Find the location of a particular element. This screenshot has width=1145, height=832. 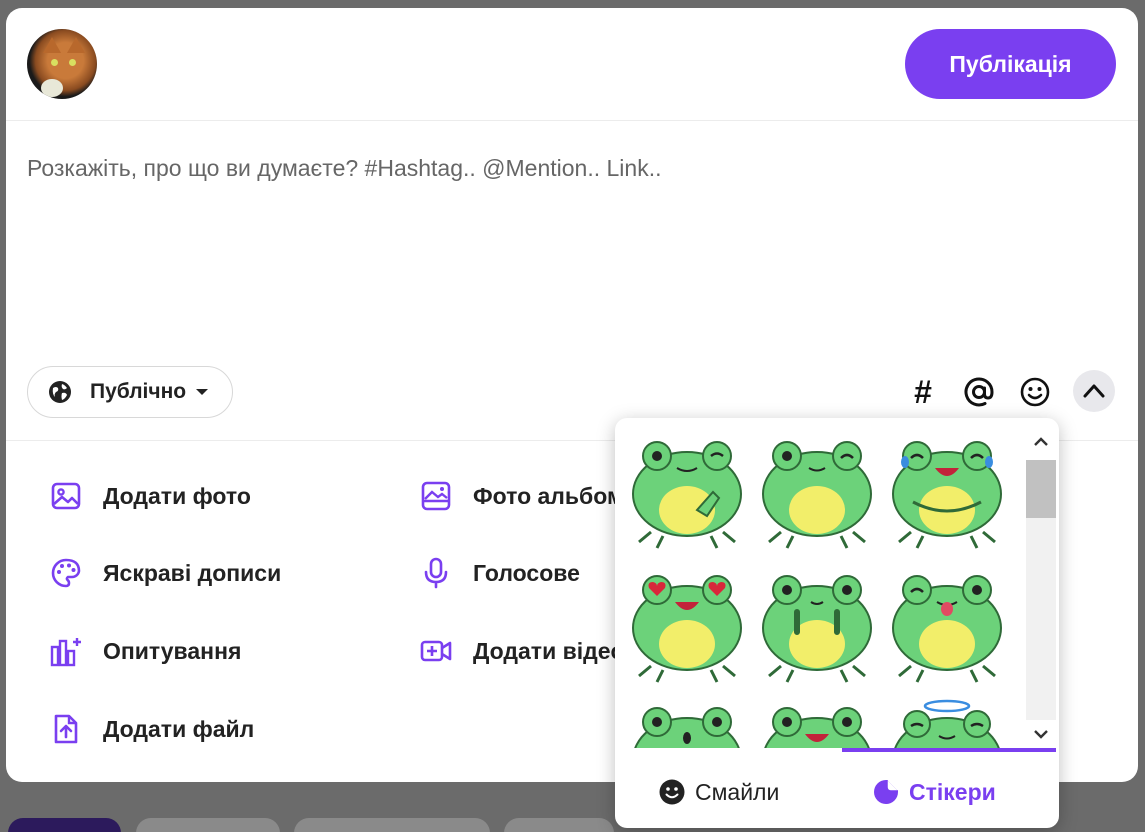

privacy-label: Публічно is located at coordinates (138, 391).